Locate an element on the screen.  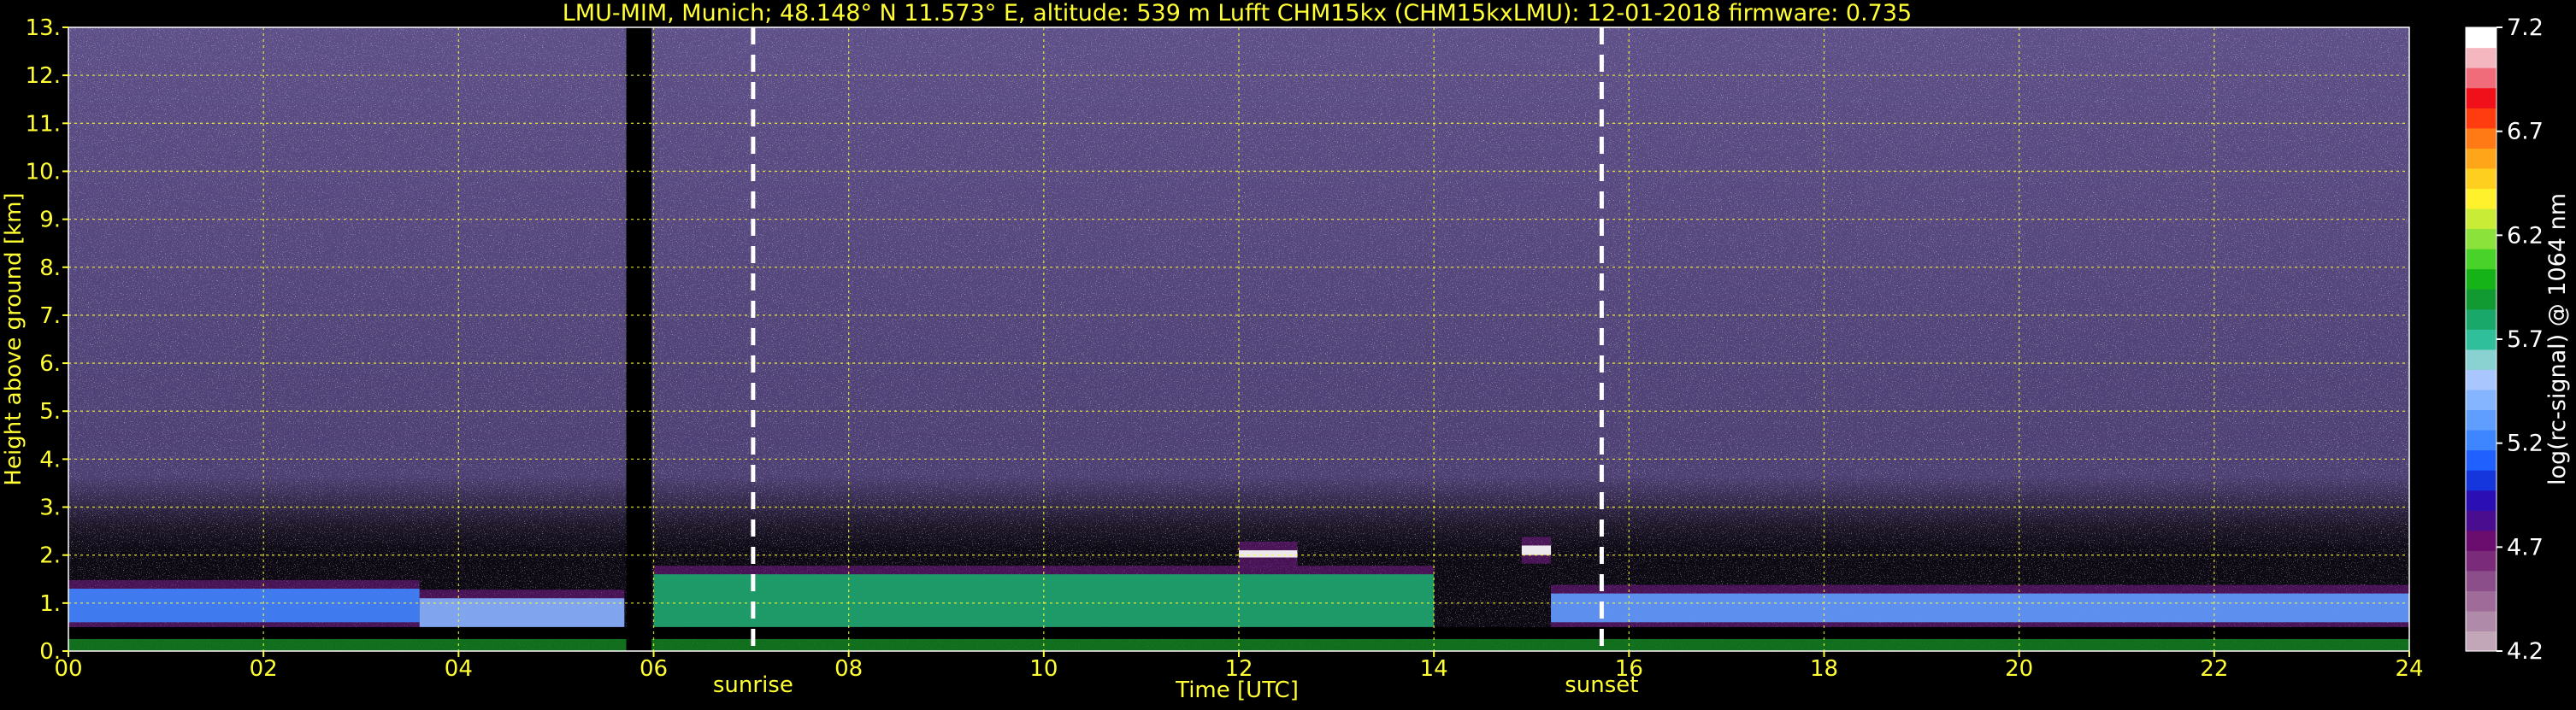
y-tick-label: 3. is located at coordinates (50, 508).